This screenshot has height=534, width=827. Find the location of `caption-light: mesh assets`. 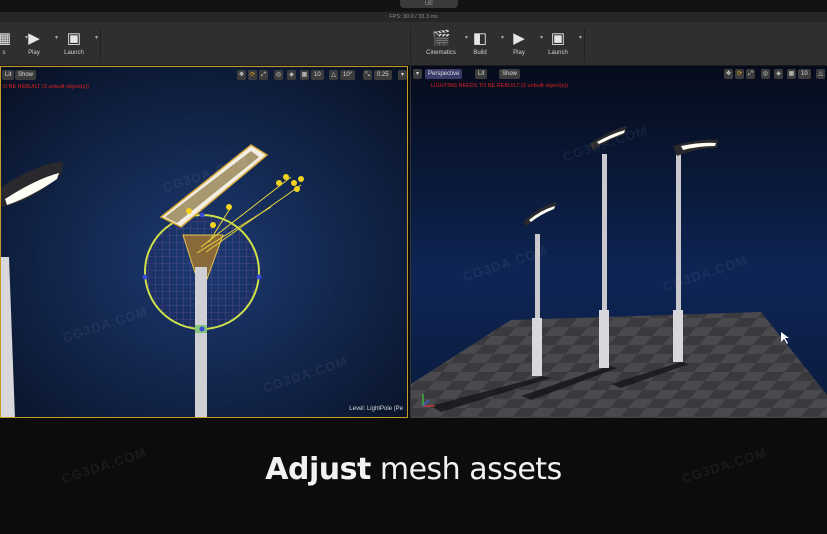

caption-light: mesh assets is located at coordinates (466, 469).